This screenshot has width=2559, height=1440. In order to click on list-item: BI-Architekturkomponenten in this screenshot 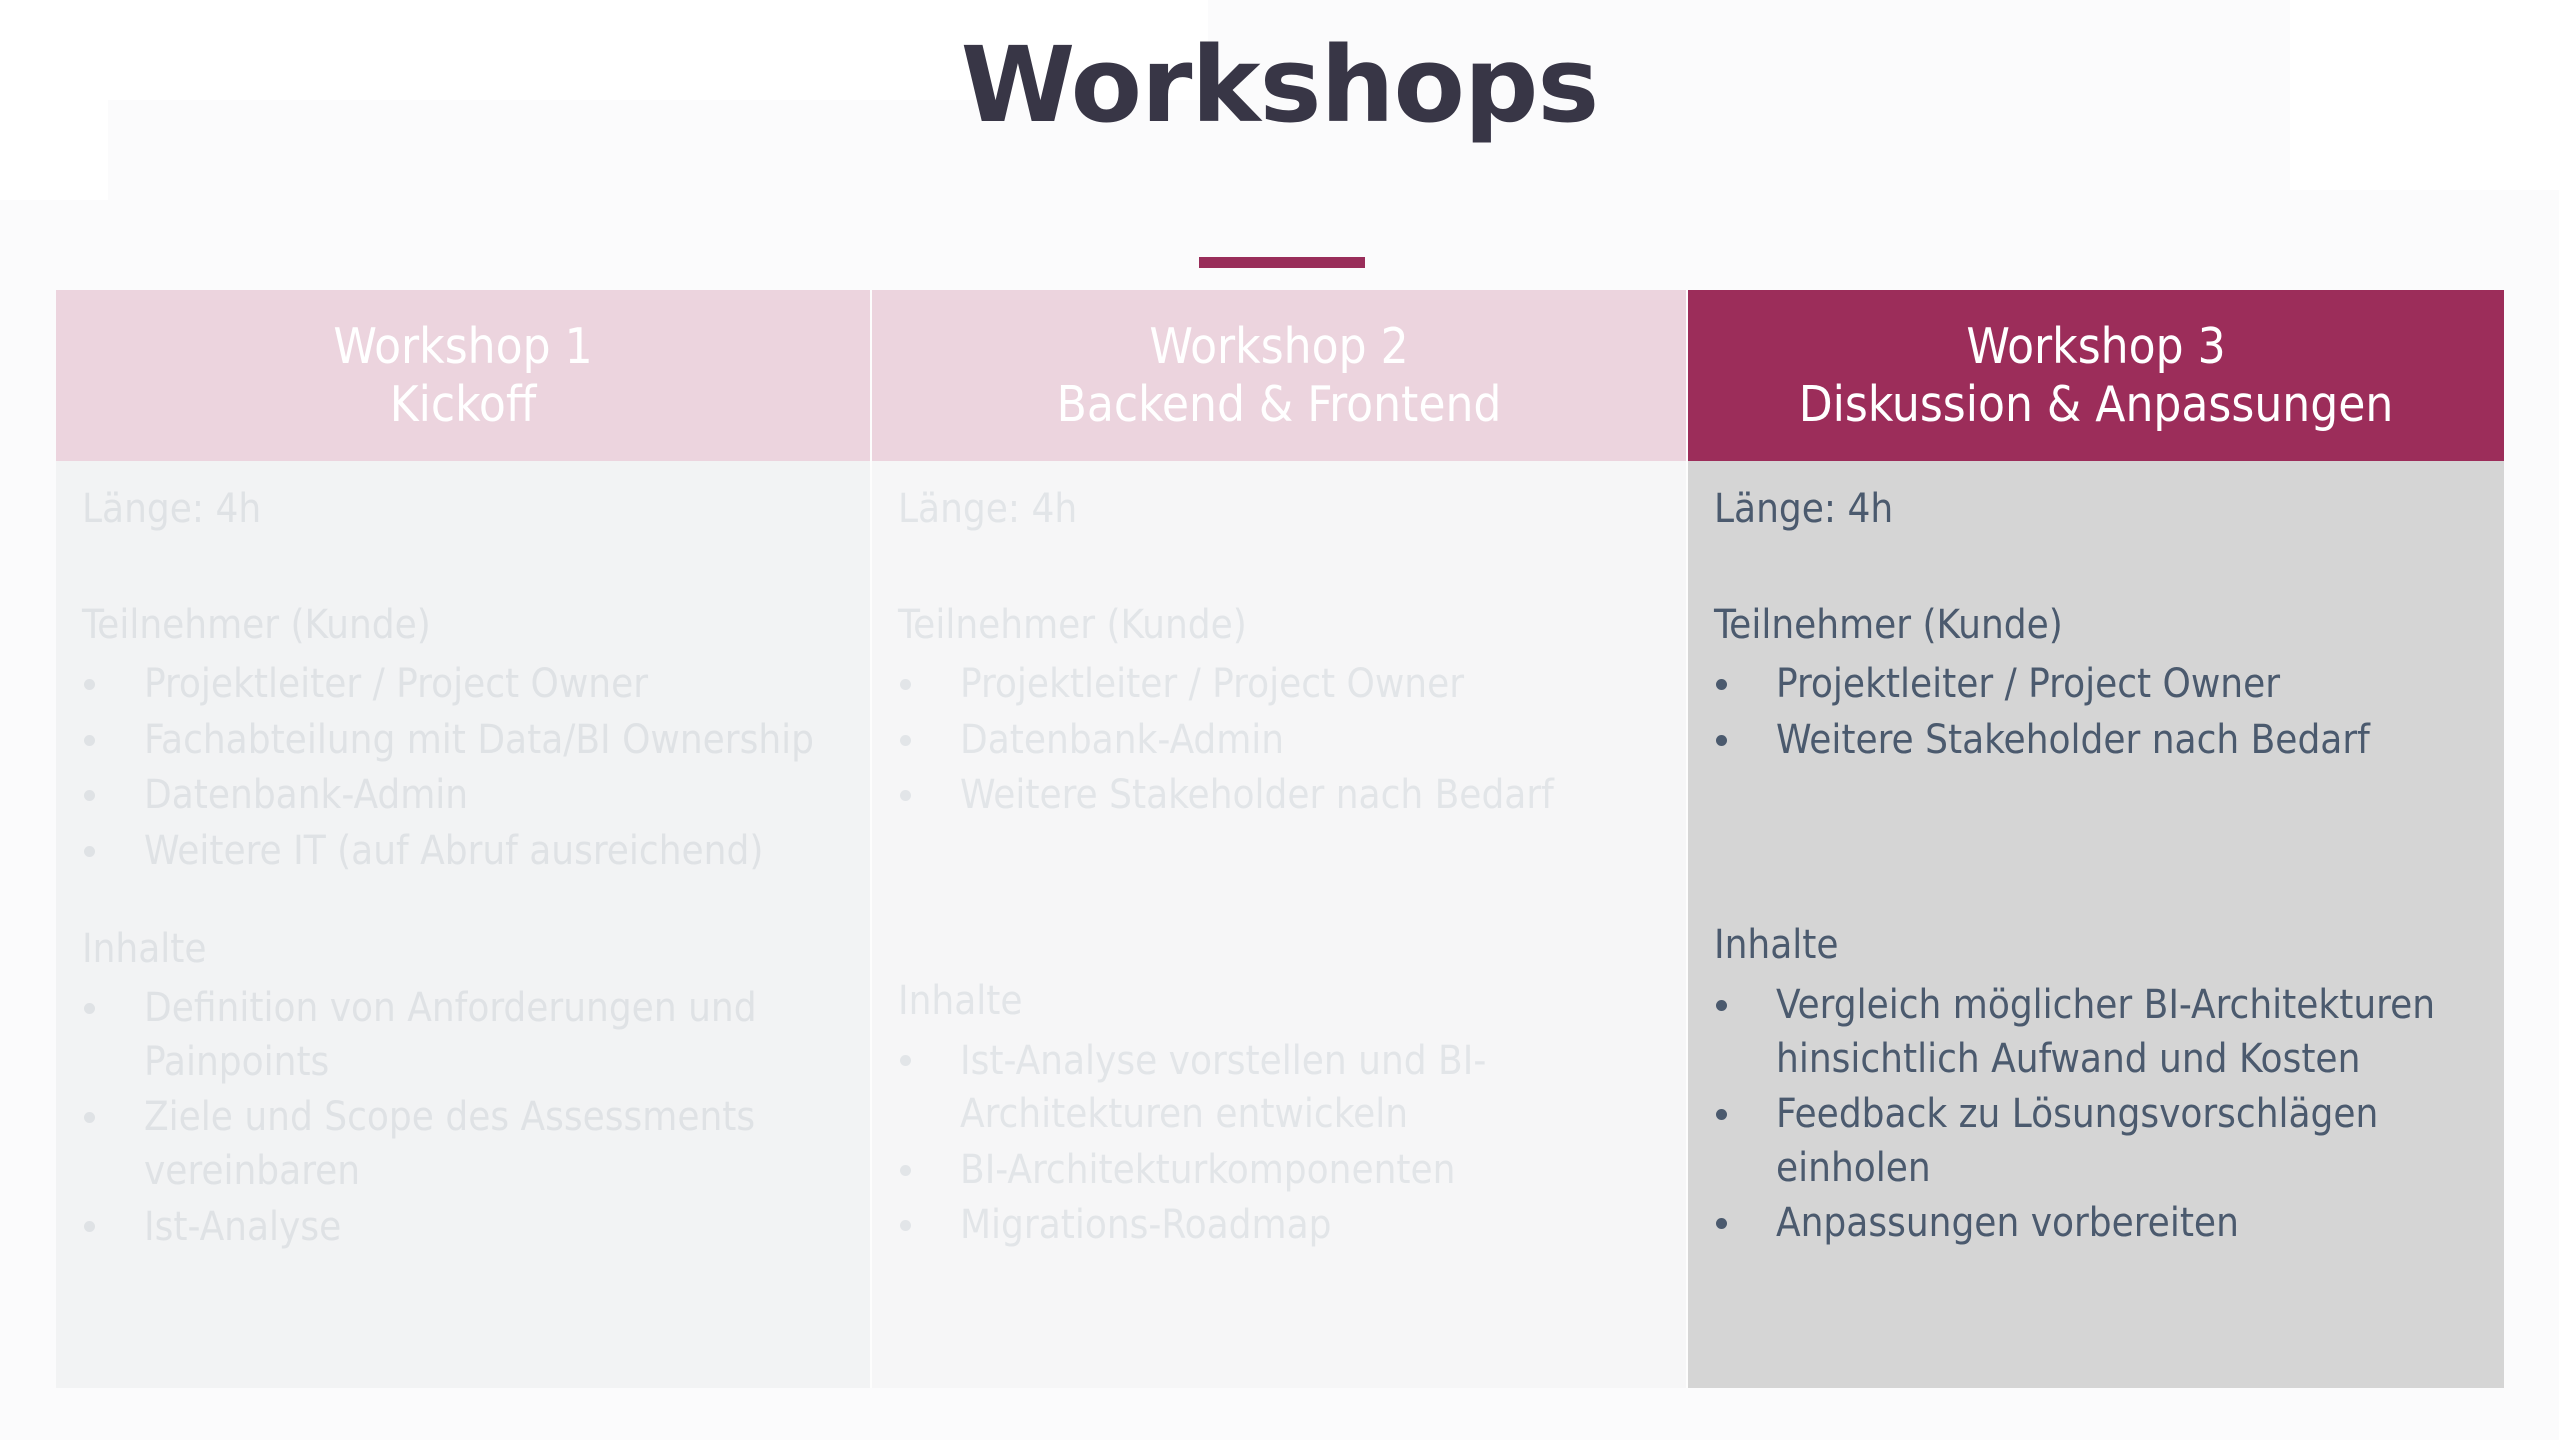, I will do `click(1279, 1171)`.